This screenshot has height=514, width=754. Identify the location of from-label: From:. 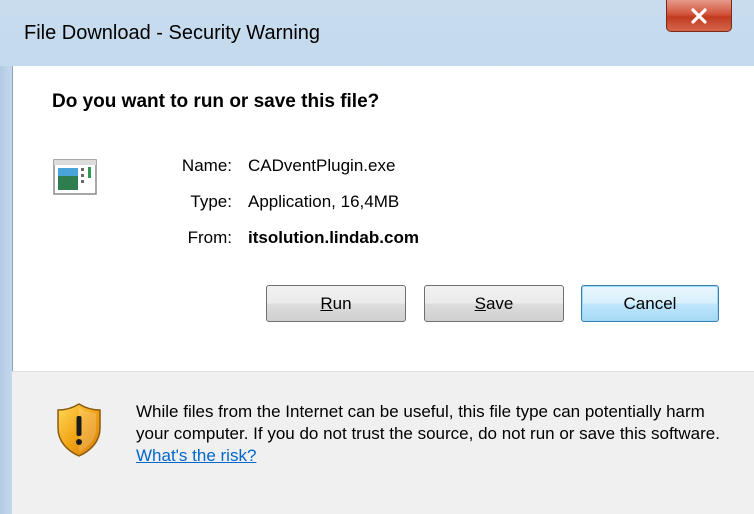
(209, 237).